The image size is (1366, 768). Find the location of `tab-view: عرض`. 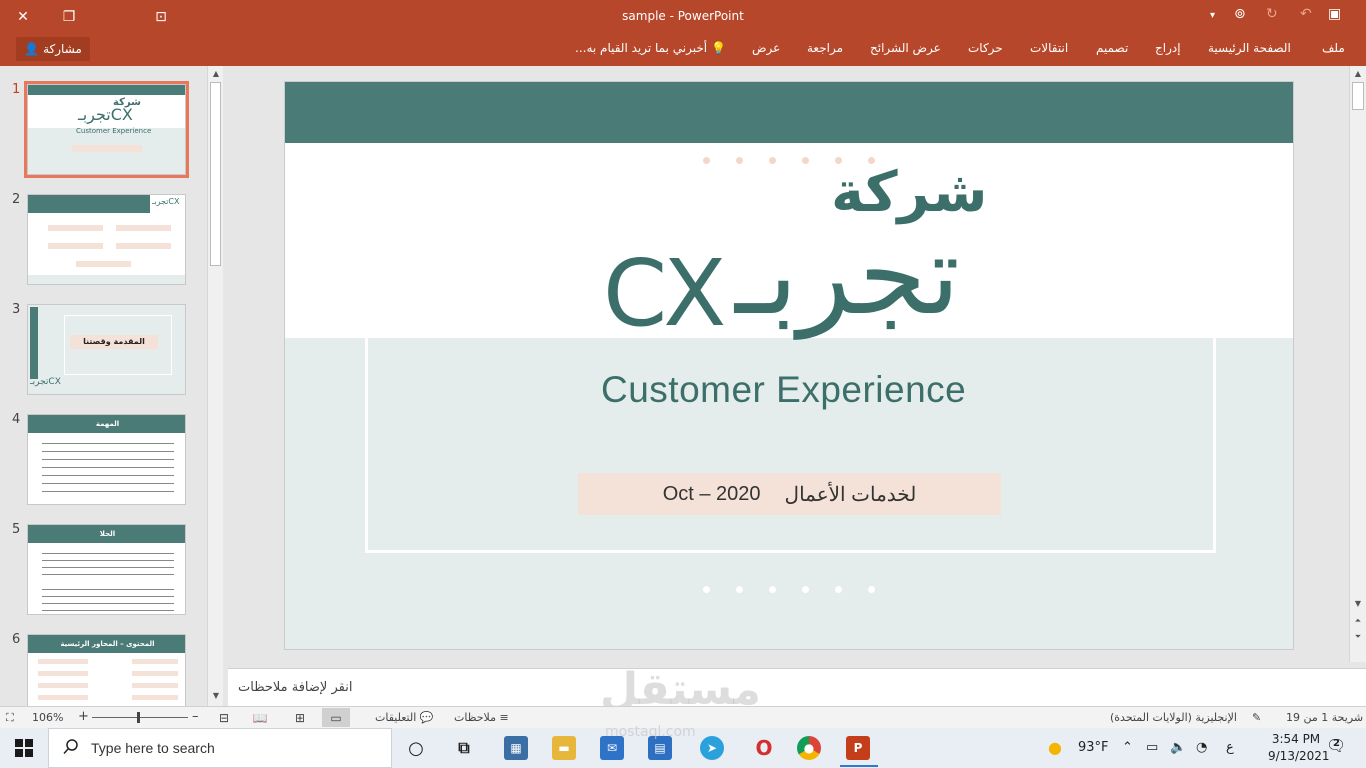

tab-view: عرض is located at coordinates (766, 48).